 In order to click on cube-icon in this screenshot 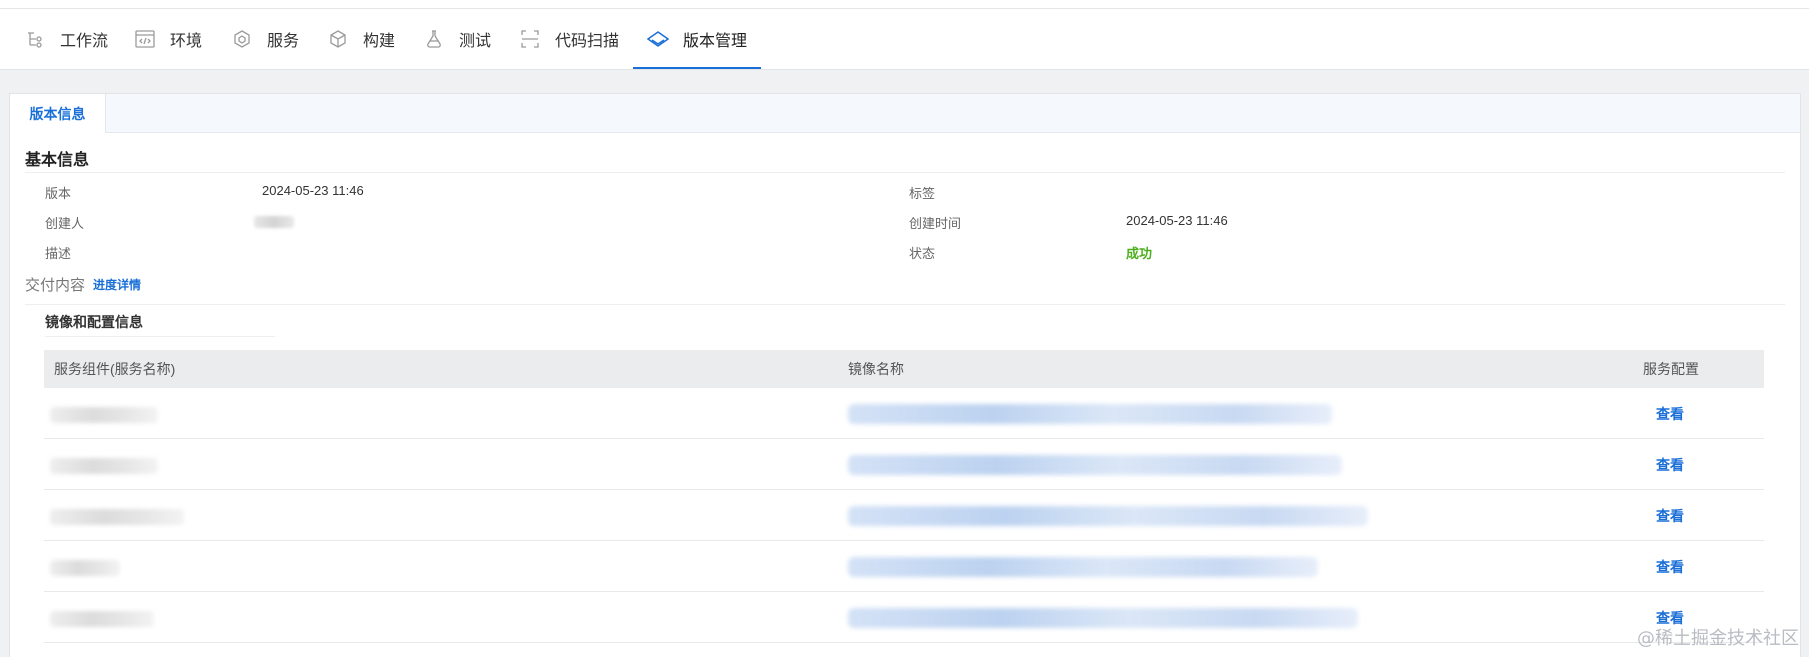, I will do `click(338, 39)`.